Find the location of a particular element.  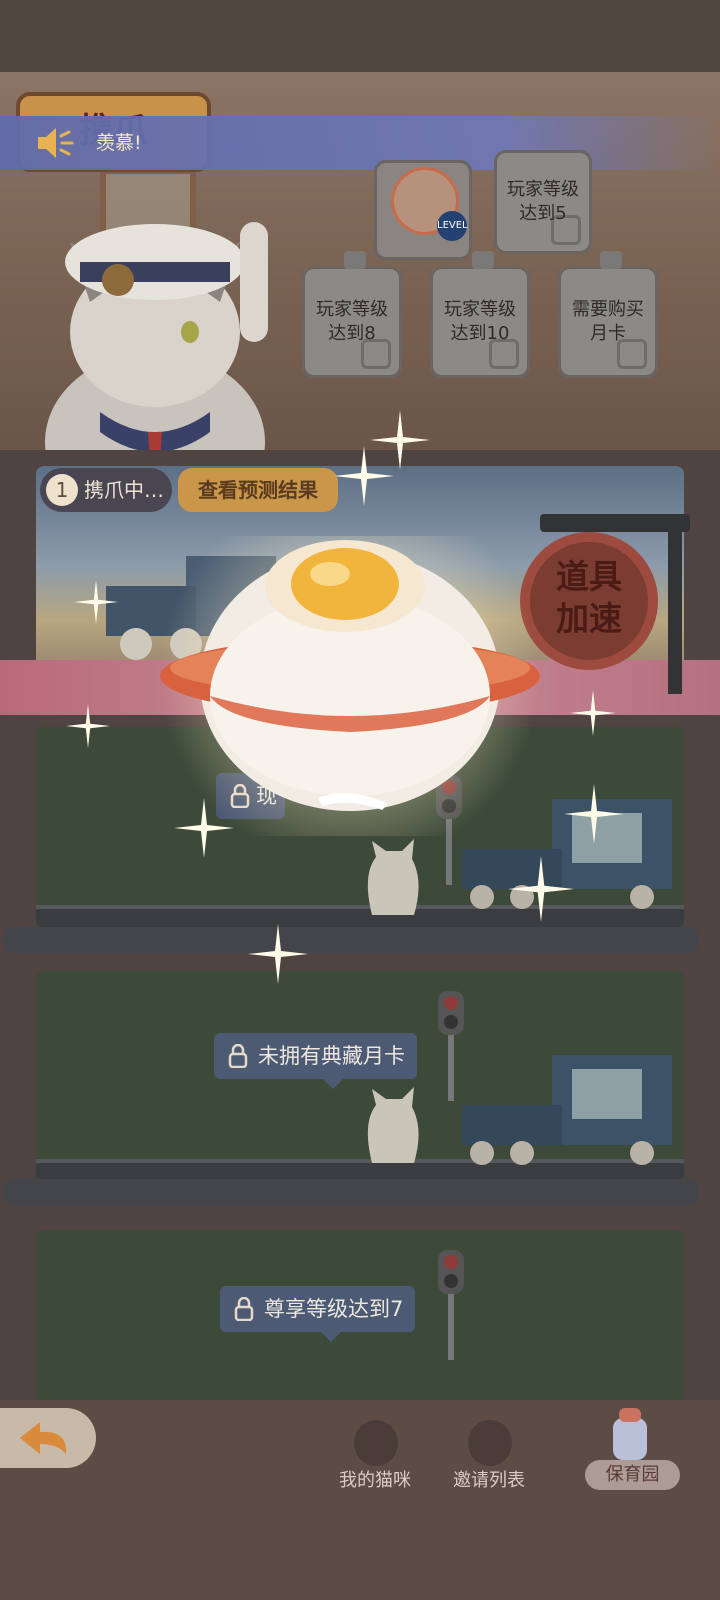

baby-bottle-icon is located at coordinates (630, 1434).